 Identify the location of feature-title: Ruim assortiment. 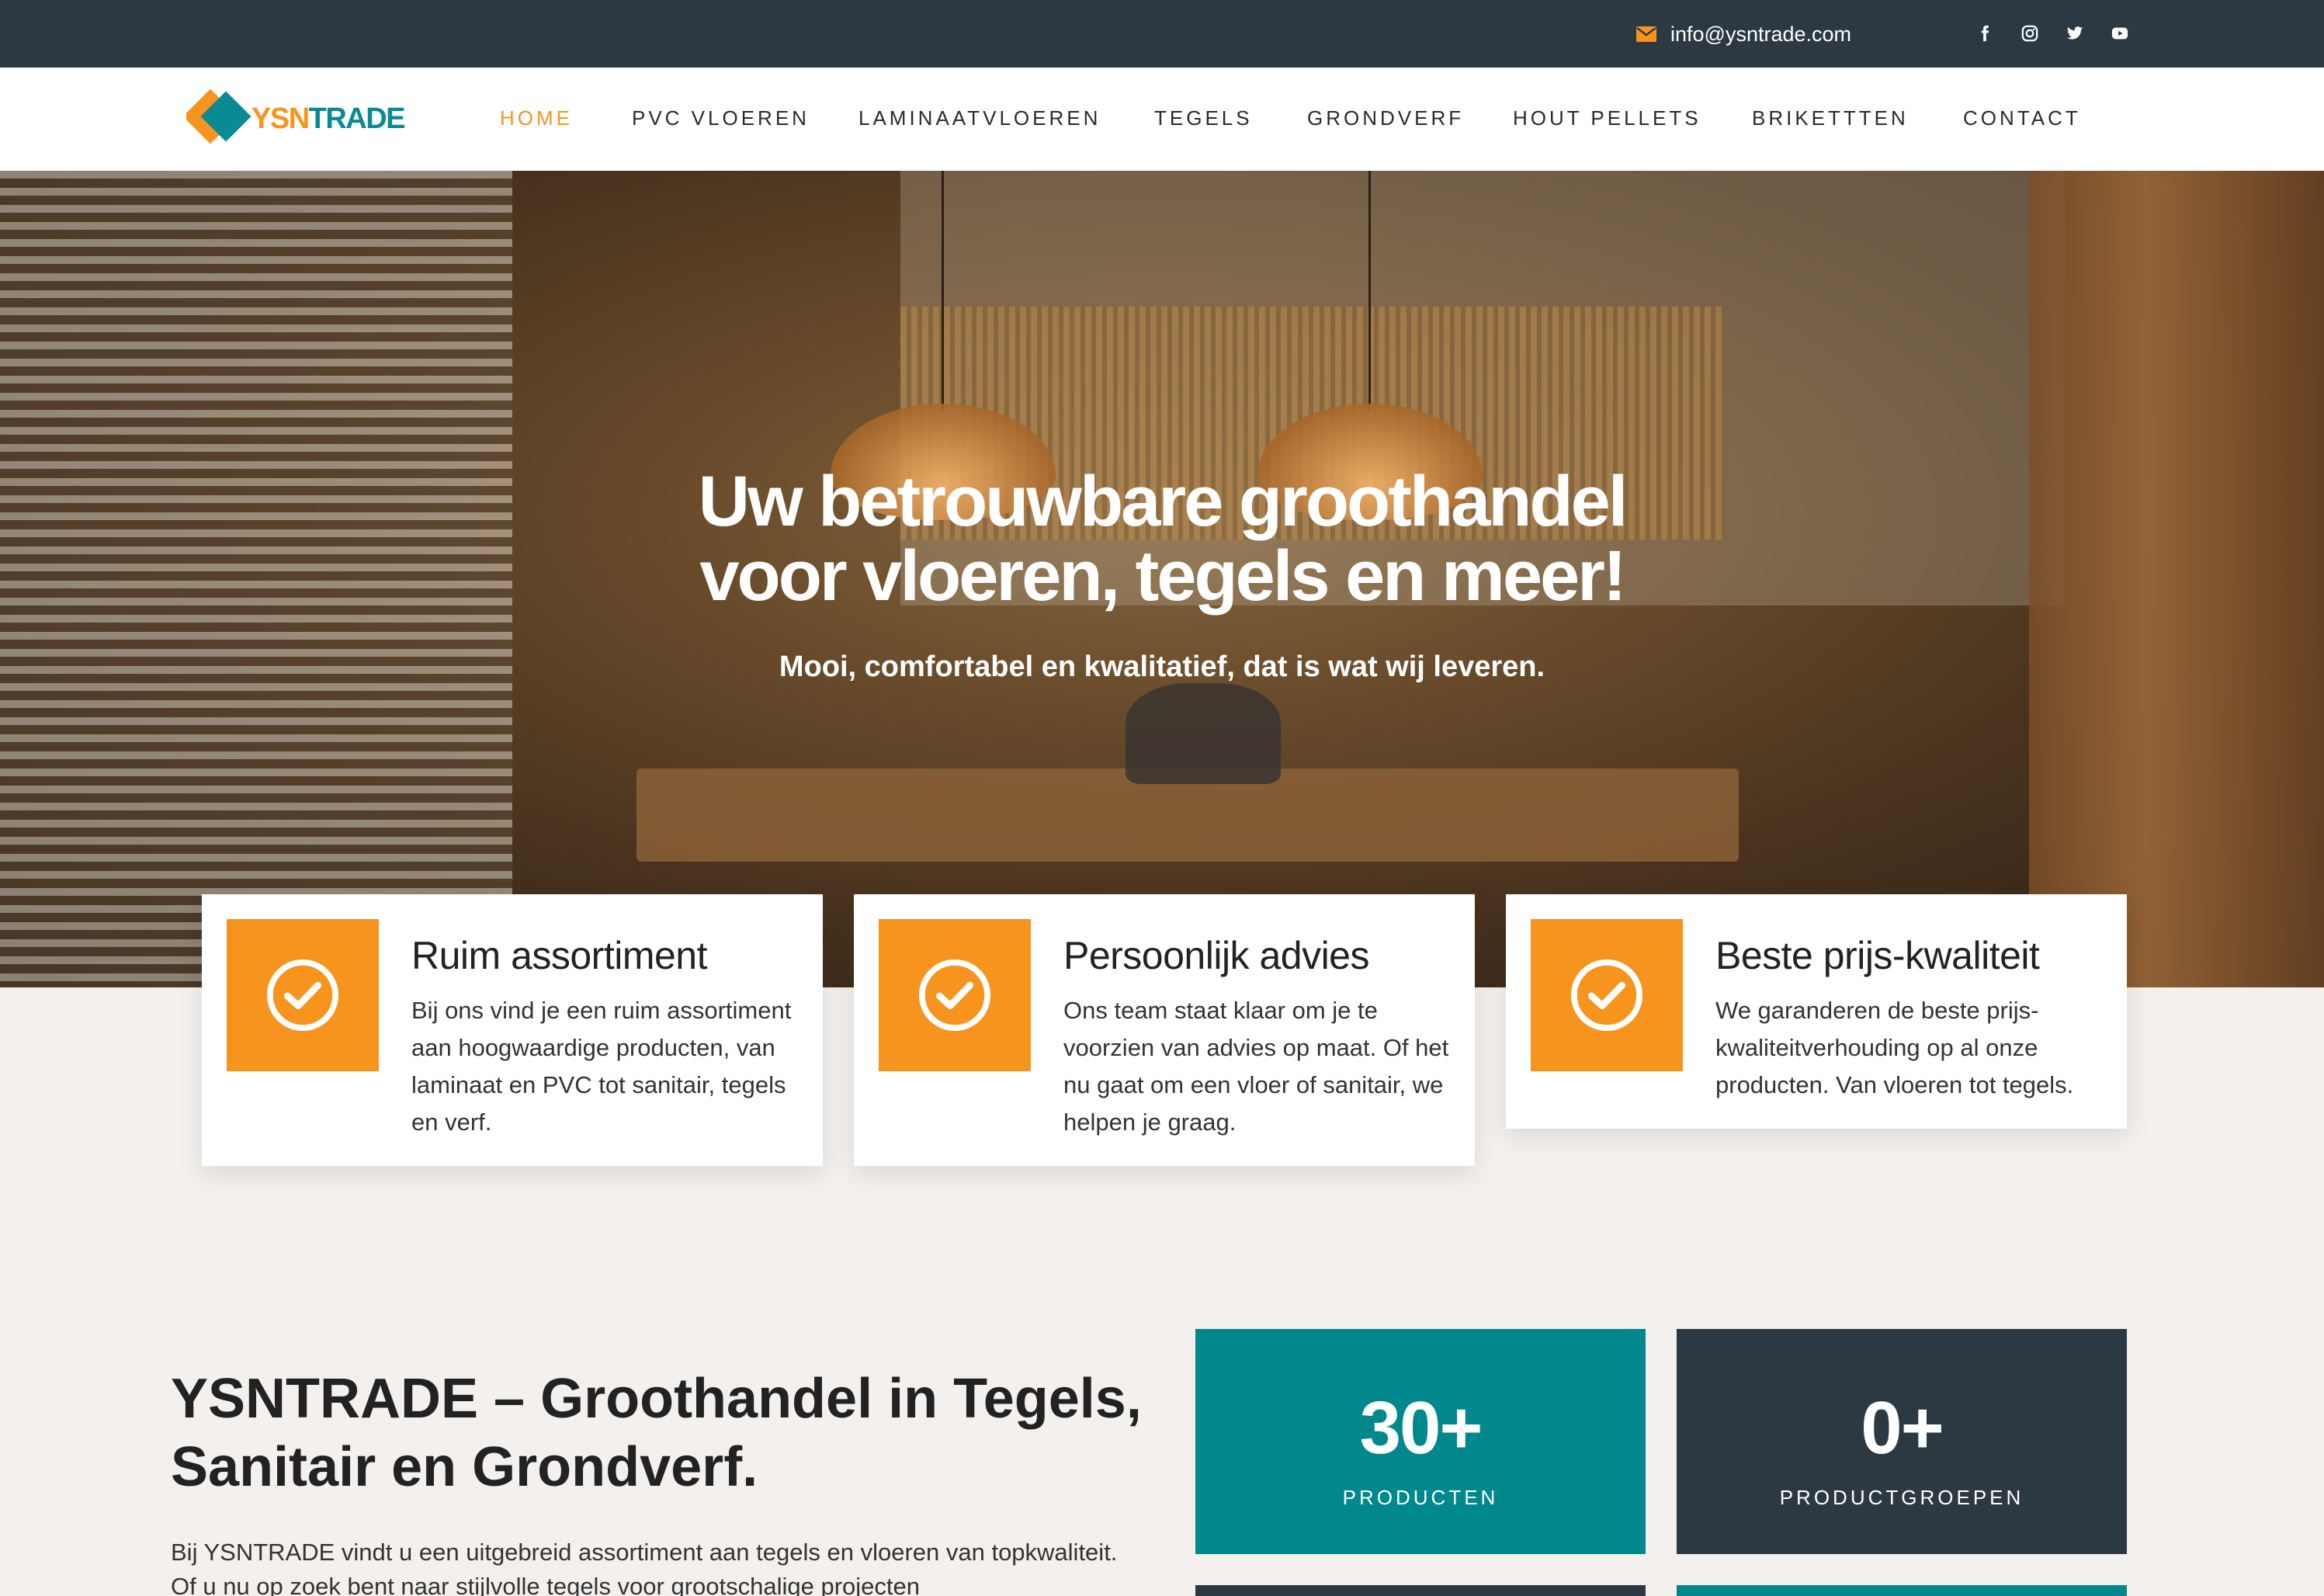
(559, 955).